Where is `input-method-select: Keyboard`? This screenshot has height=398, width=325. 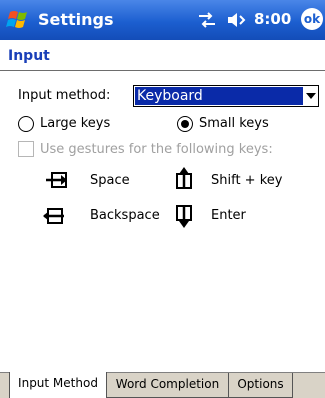
input-method-select: Keyboard is located at coordinates (226, 96).